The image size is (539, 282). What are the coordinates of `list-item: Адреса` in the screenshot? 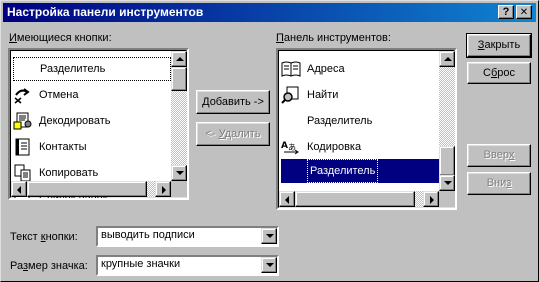 It's located at (360, 69).